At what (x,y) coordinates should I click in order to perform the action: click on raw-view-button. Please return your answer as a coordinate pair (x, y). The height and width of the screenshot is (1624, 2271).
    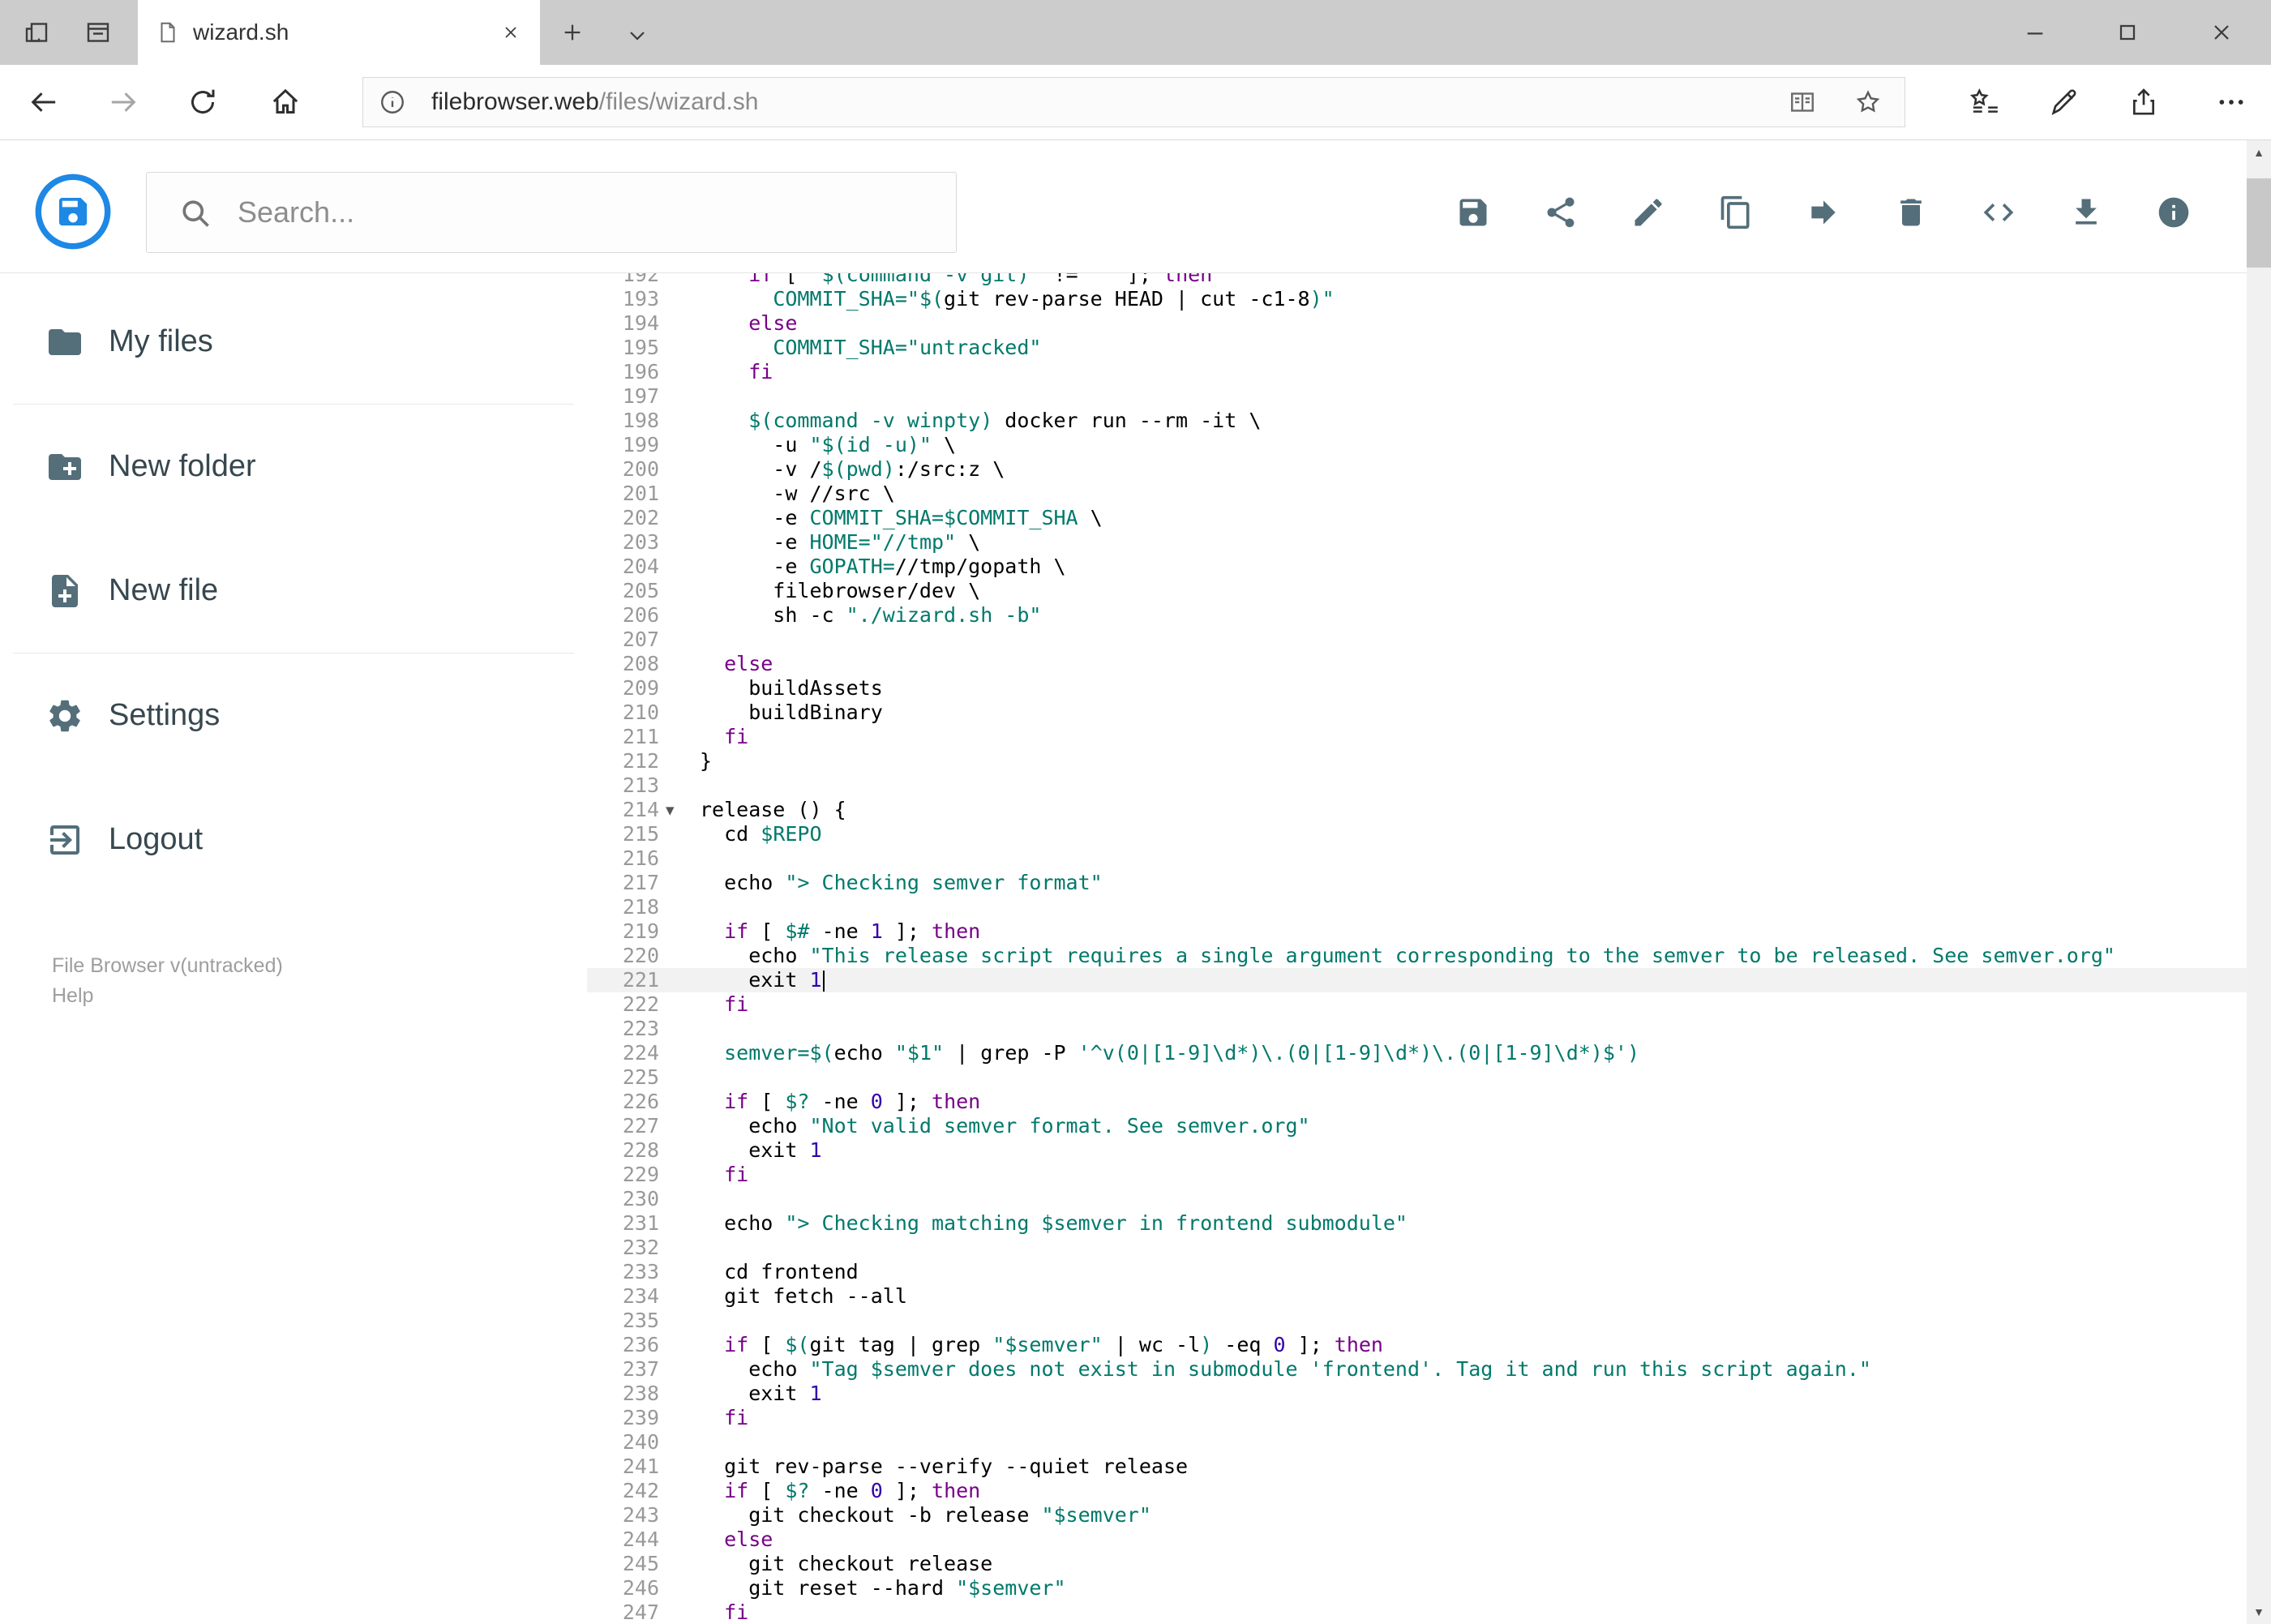
    Looking at the image, I should click on (1999, 213).